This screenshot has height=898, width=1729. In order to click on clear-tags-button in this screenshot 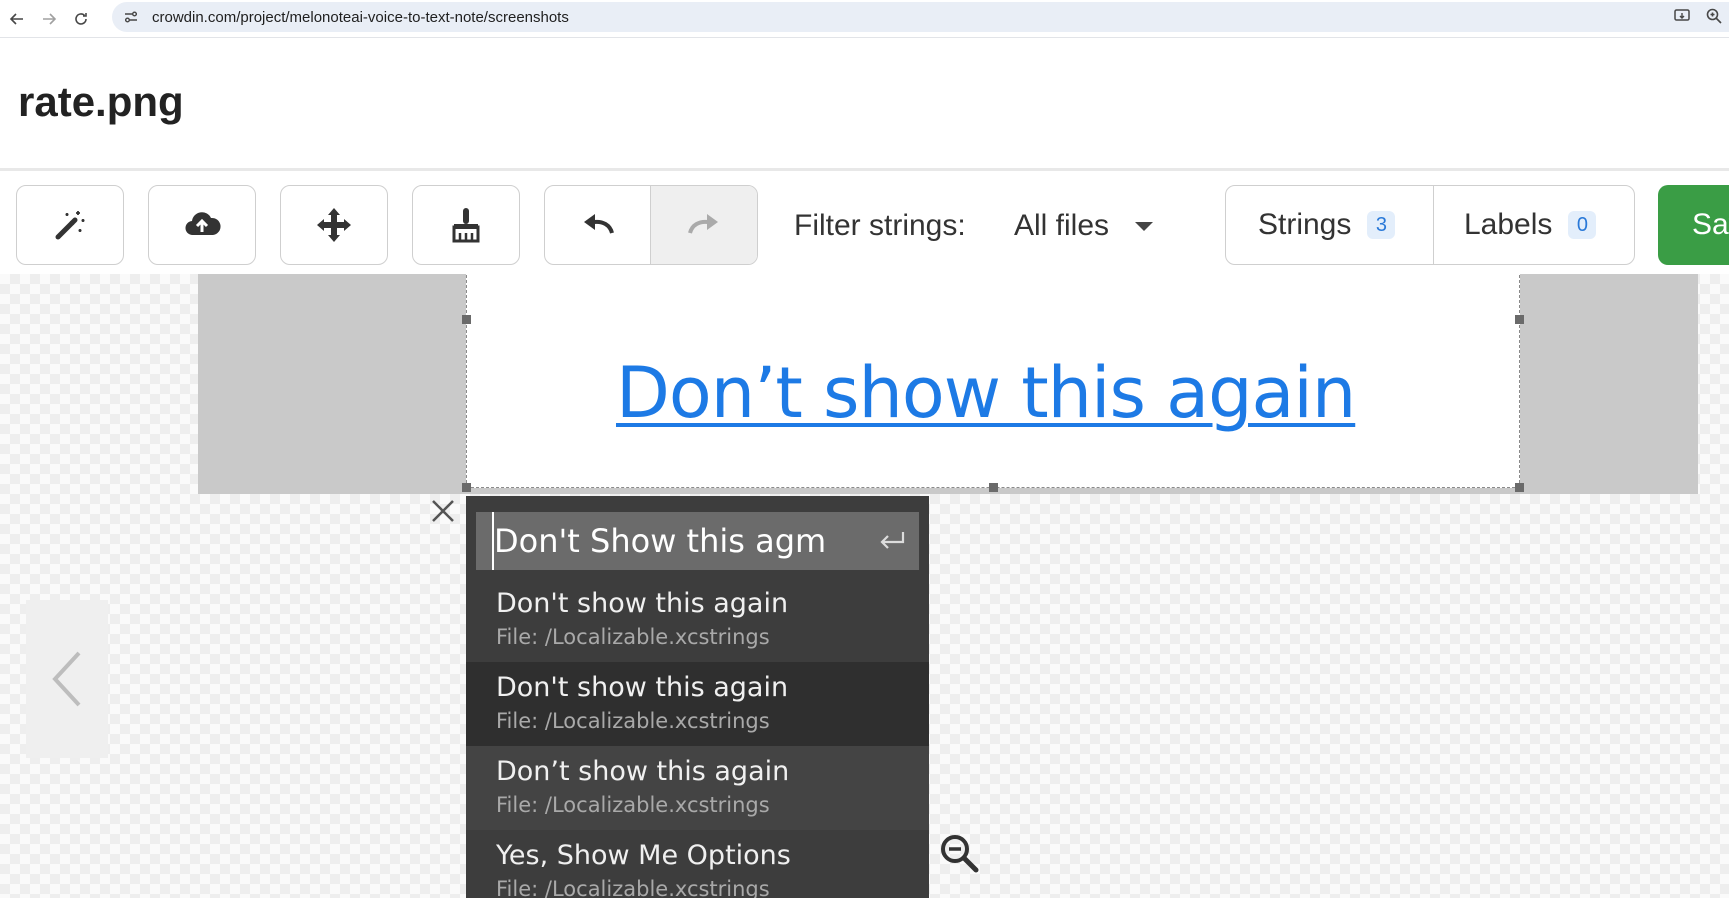, I will do `click(466, 225)`.